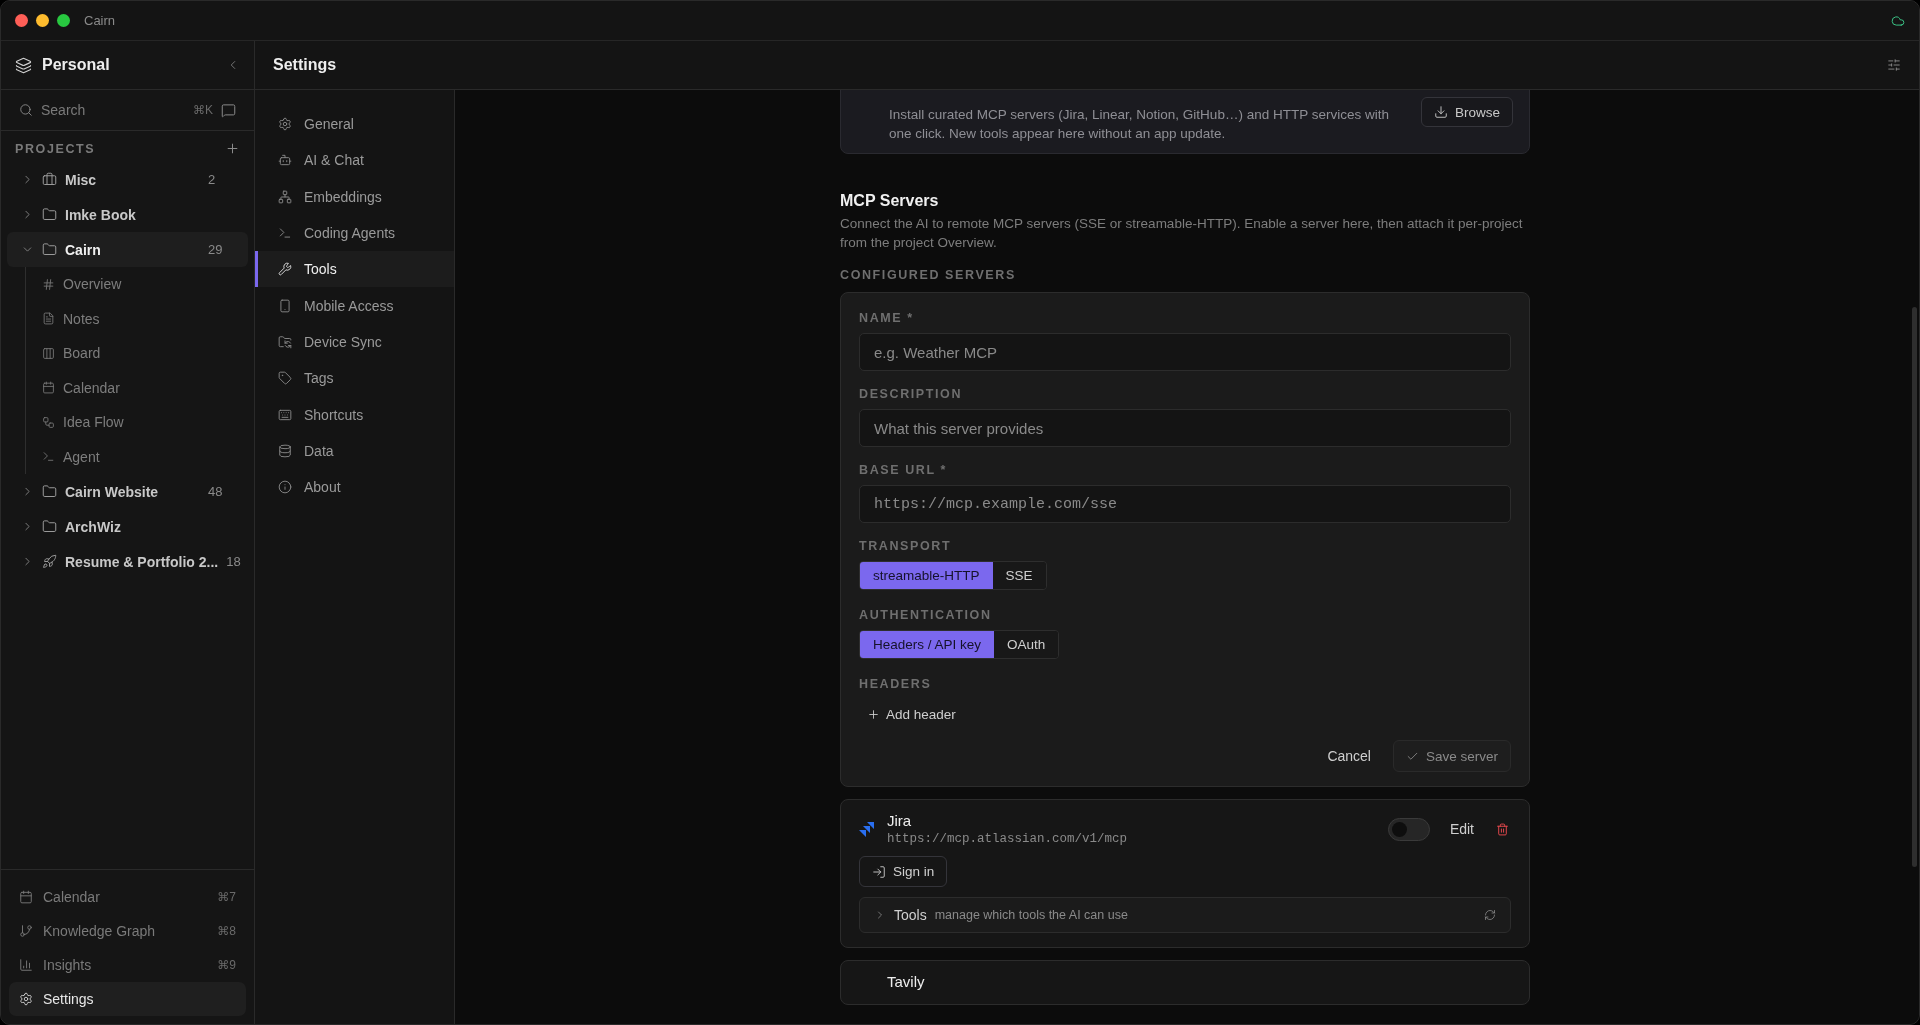  I want to click on settings-tab: General, so click(354, 124).